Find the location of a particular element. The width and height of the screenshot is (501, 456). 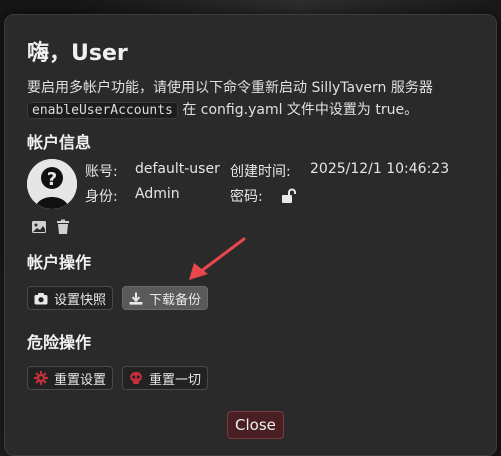

gear-icon is located at coordinates (41, 378).